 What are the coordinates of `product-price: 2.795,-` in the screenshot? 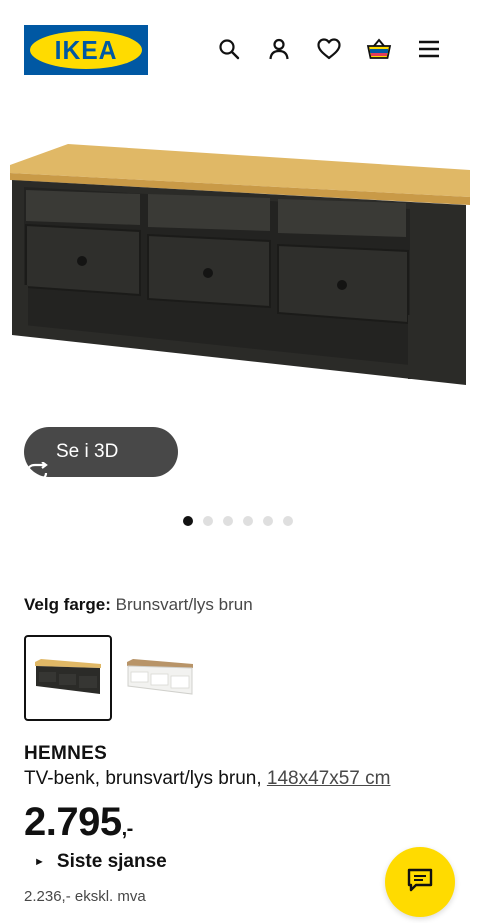 It's located at (78, 822).